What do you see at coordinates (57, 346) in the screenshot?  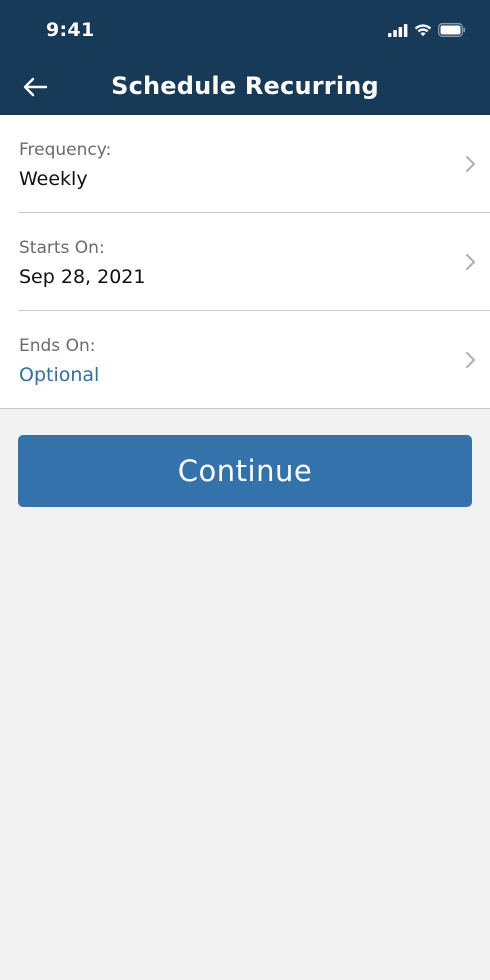 I see `ends-on-label: Ends On:` at bounding box center [57, 346].